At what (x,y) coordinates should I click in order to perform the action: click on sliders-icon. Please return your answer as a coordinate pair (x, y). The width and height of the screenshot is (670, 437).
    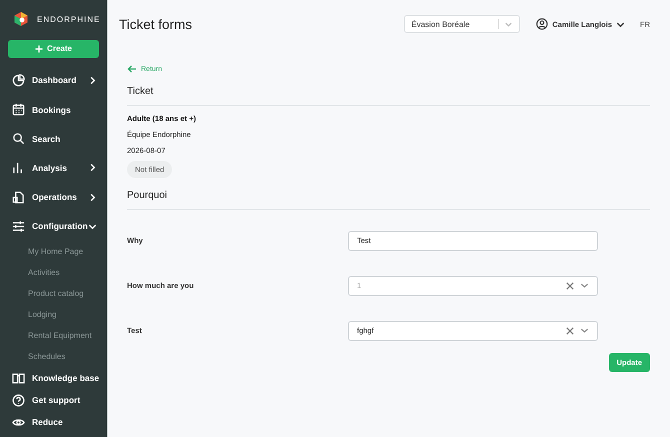
    Looking at the image, I should click on (18, 226).